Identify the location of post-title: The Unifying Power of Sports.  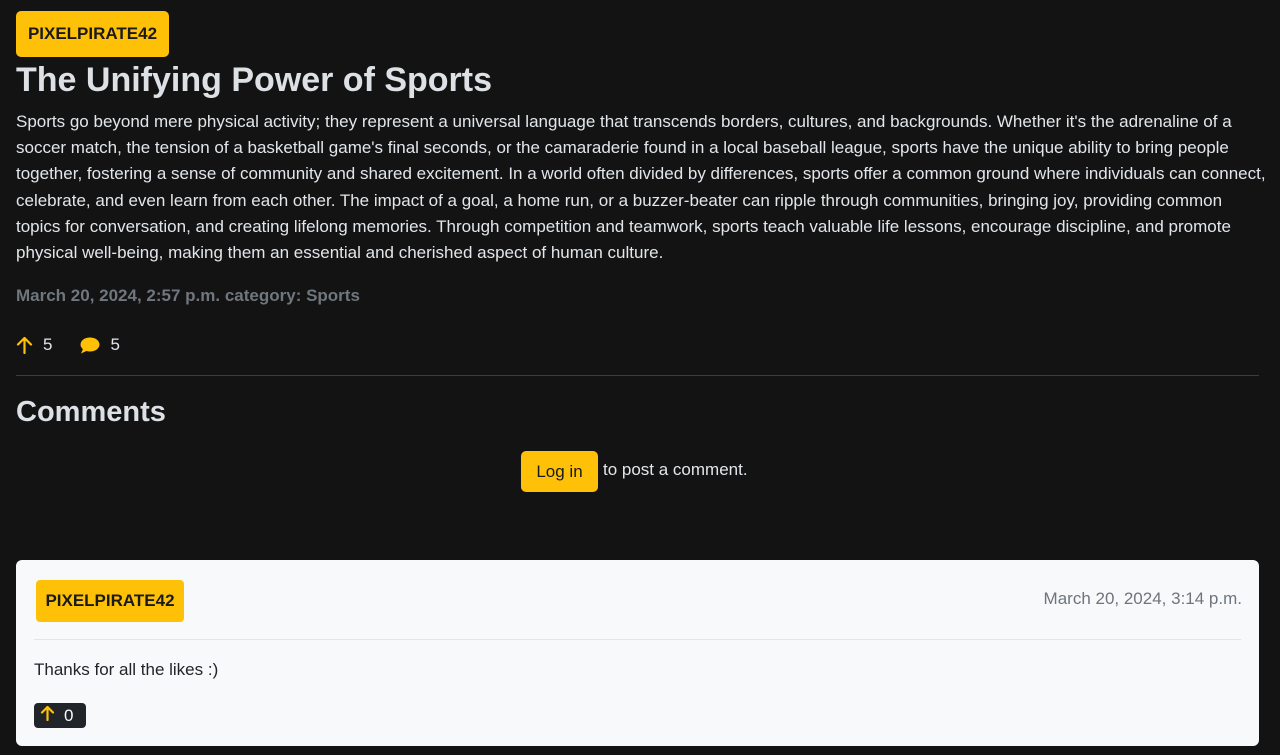
(254, 80).